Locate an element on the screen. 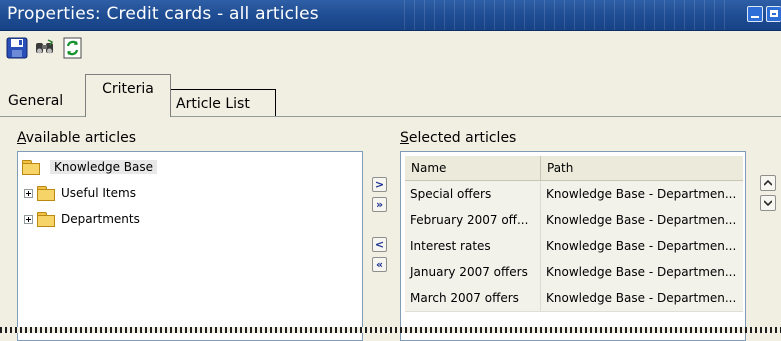  move-up-button is located at coordinates (768, 183).